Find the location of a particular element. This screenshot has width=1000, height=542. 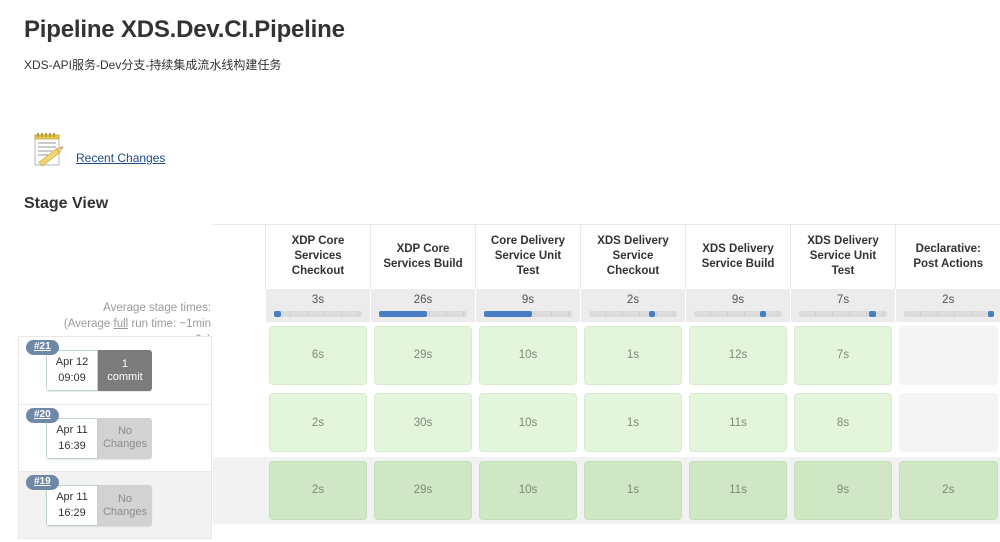

stage-run-row: 2s 30s 10s 1s 11s 8s is located at coordinates (606, 423).